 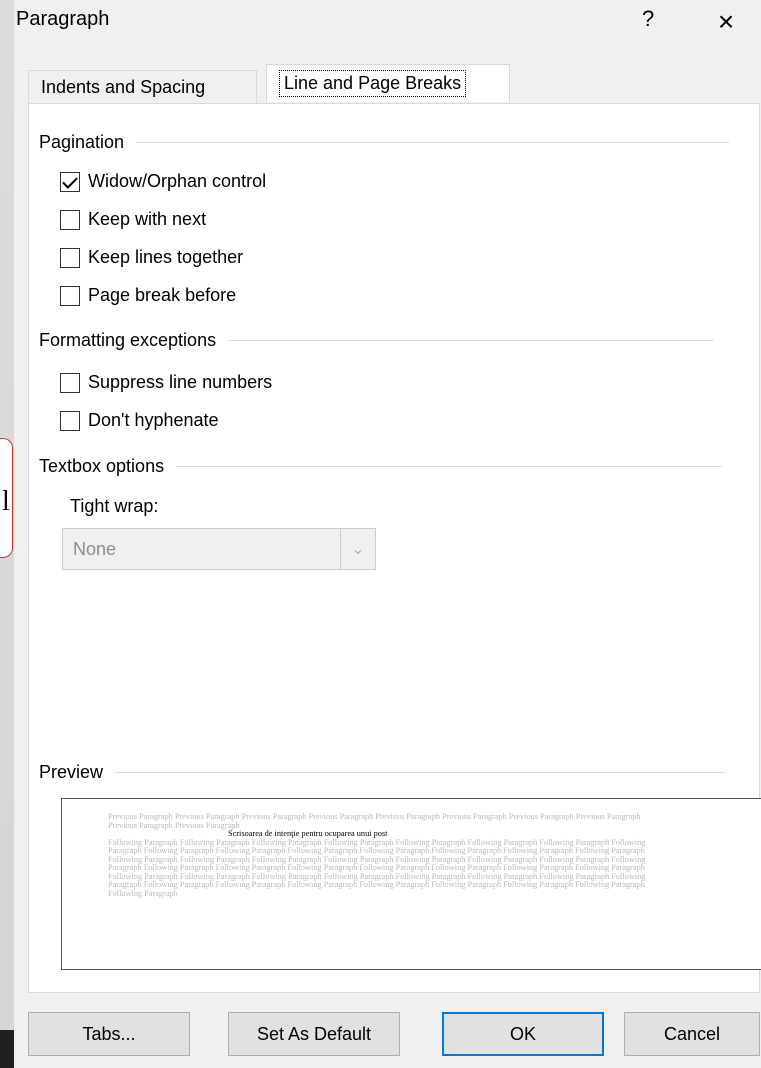 I want to click on backdrop-text: l, so click(x=6, y=501).